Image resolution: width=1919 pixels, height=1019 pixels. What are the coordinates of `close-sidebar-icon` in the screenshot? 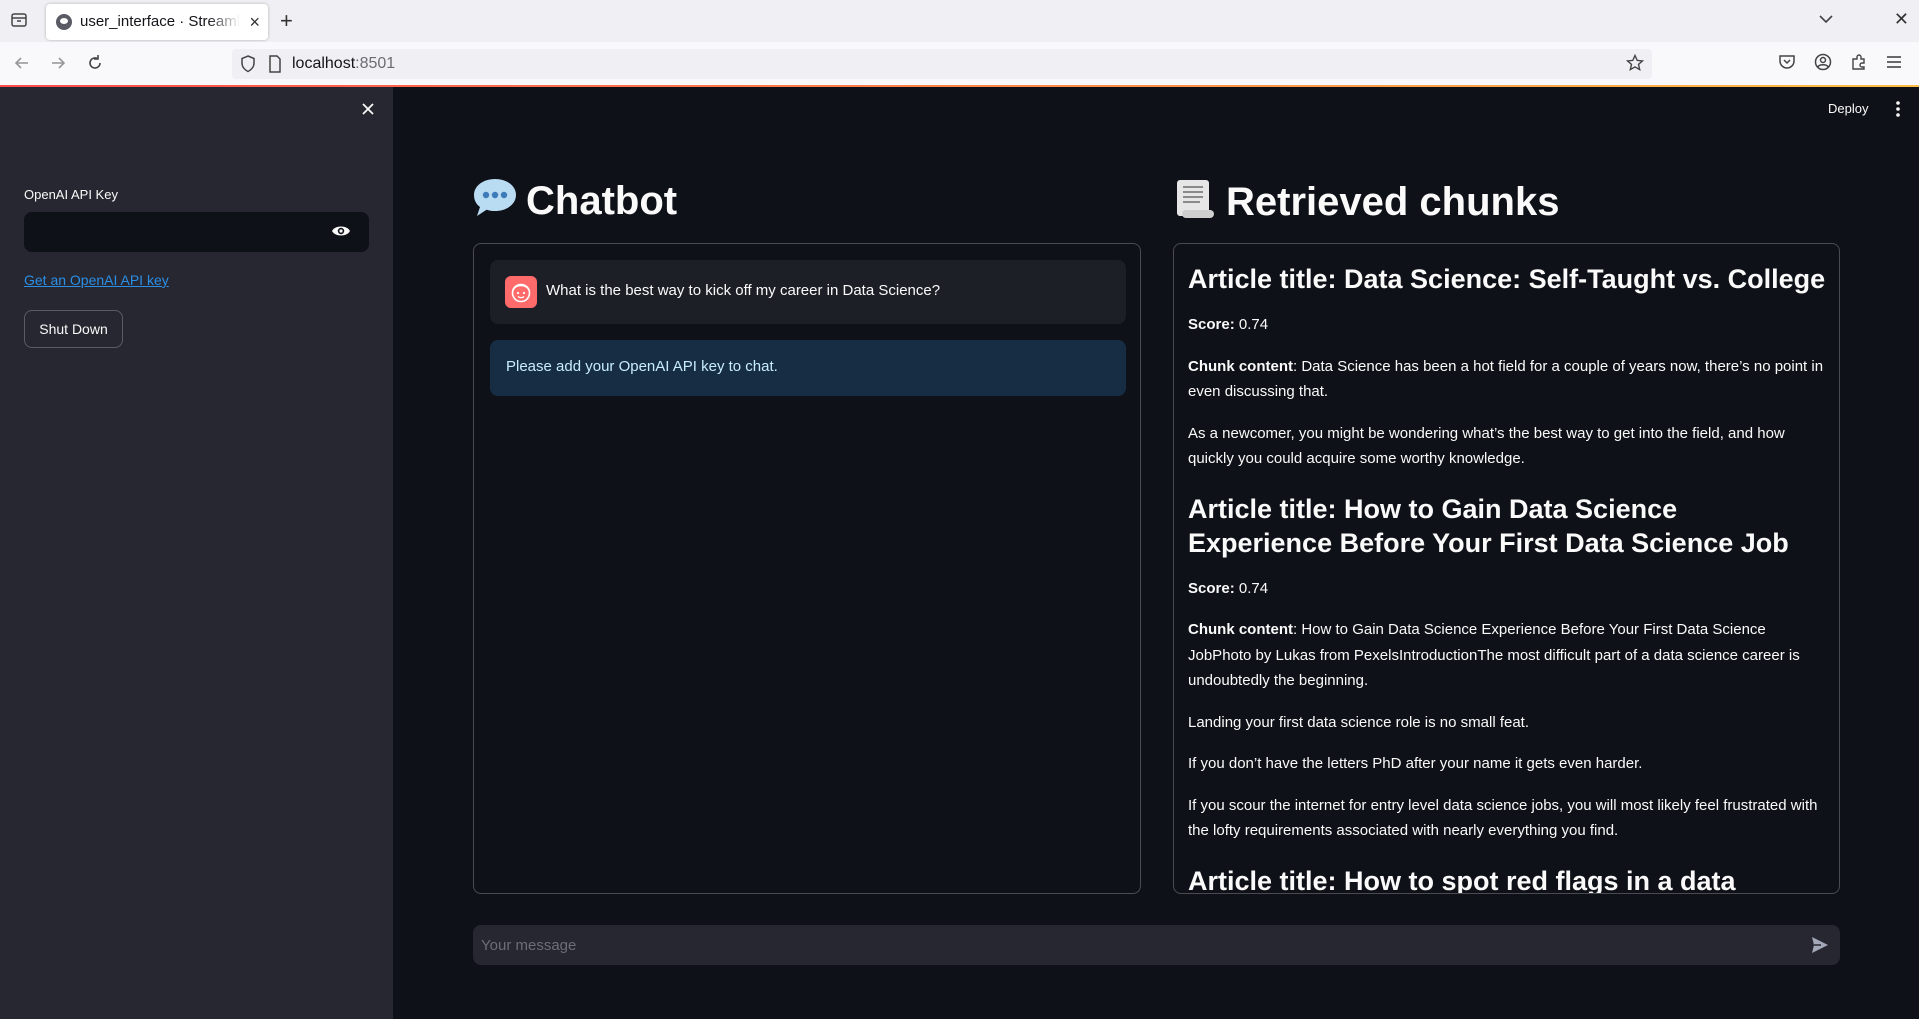 It's located at (369, 110).